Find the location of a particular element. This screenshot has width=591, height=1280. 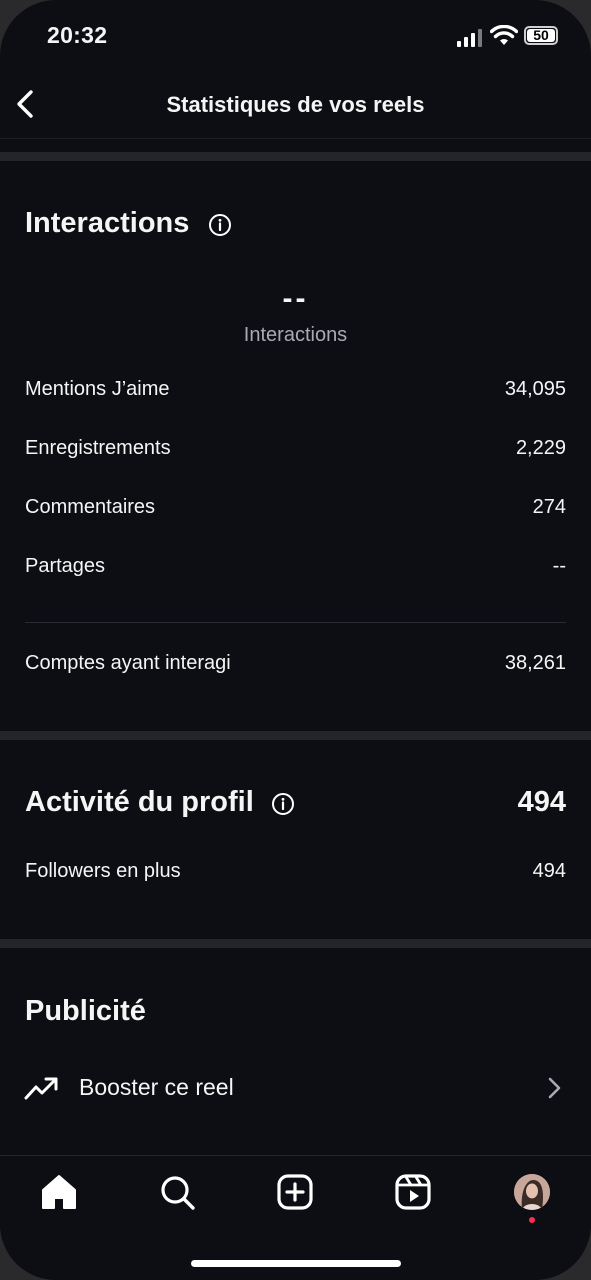

status-time: 20:32 is located at coordinates (77, 35).